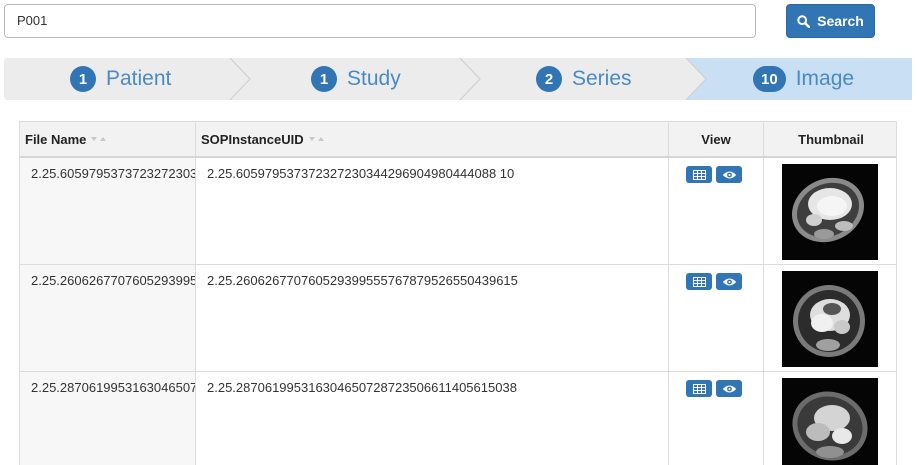 This screenshot has width=917, height=465. I want to click on step-patient: 1 Patient, so click(120, 79).